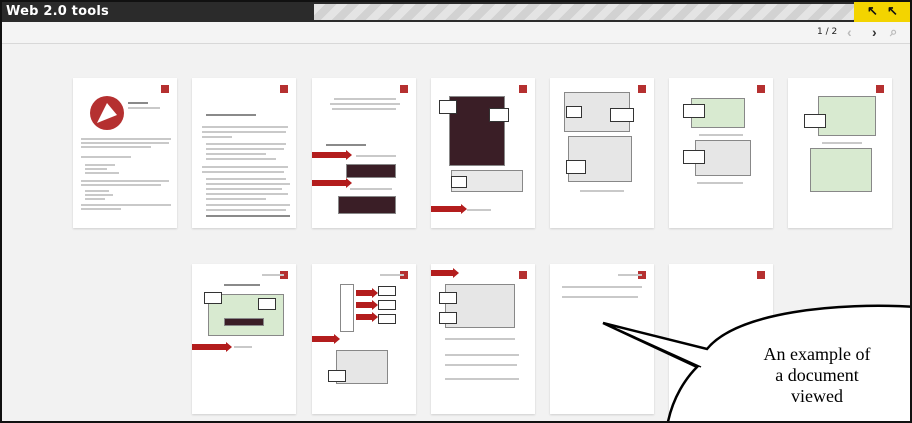  I want to click on cursor-arrow-icon: ↖, so click(892, 10).